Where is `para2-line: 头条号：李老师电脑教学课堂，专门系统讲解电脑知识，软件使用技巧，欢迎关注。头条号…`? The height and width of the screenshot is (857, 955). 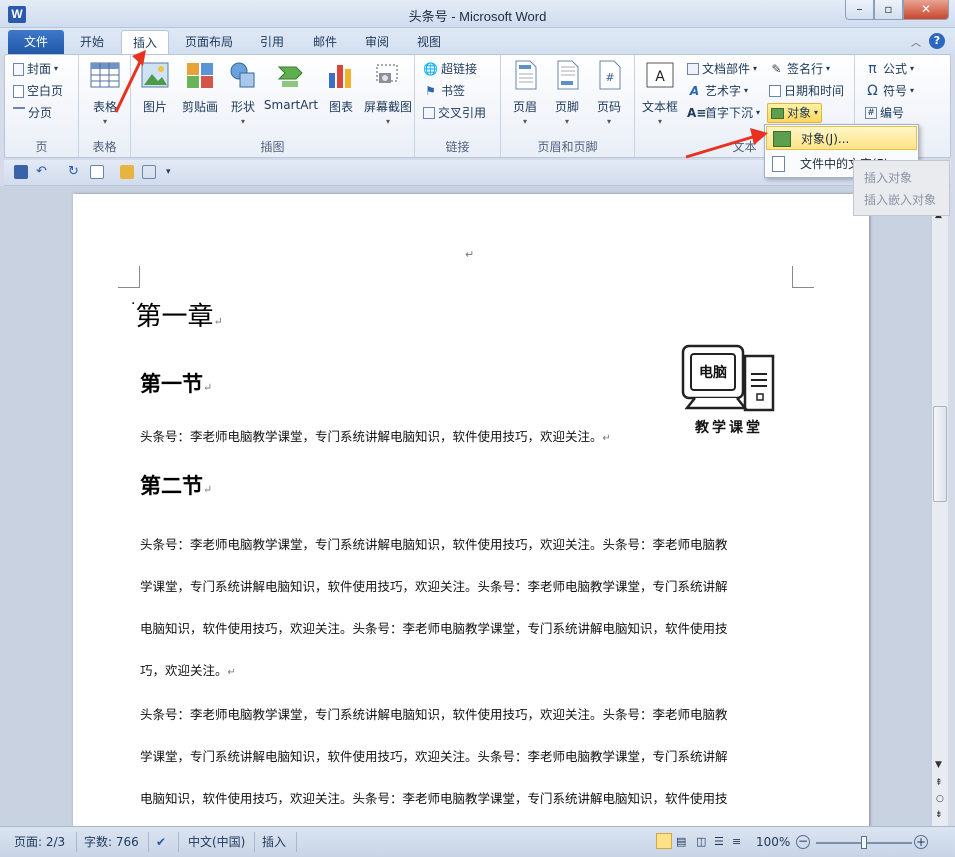
para2-line: 头条号：李老师电脑教学课堂，专门系统讲解电脑知识，软件使用技巧，欢迎关注。头条号… is located at coordinates (434, 544).